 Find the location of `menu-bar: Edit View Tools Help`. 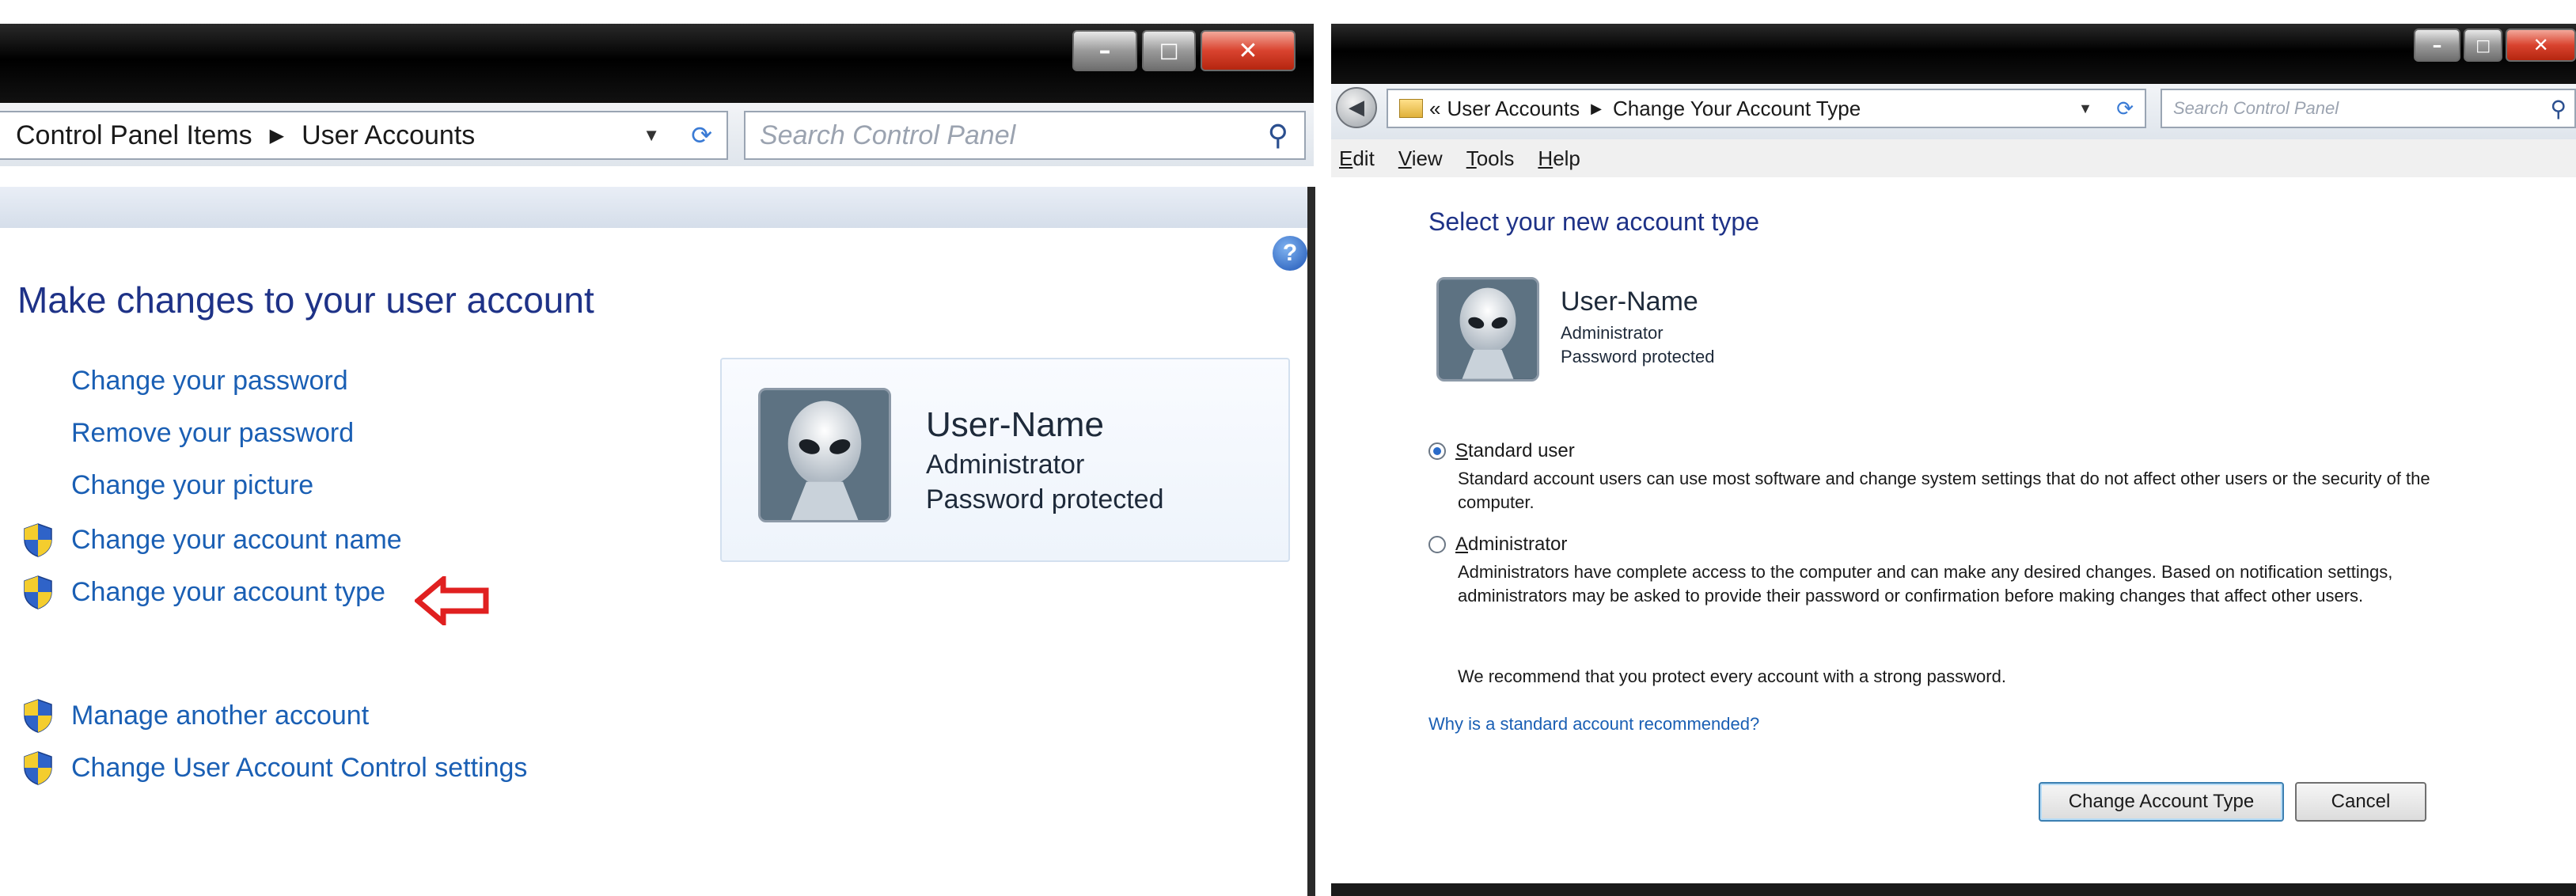

menu-bar: Edit View Tools Help is located at coordinates (1953, 158).